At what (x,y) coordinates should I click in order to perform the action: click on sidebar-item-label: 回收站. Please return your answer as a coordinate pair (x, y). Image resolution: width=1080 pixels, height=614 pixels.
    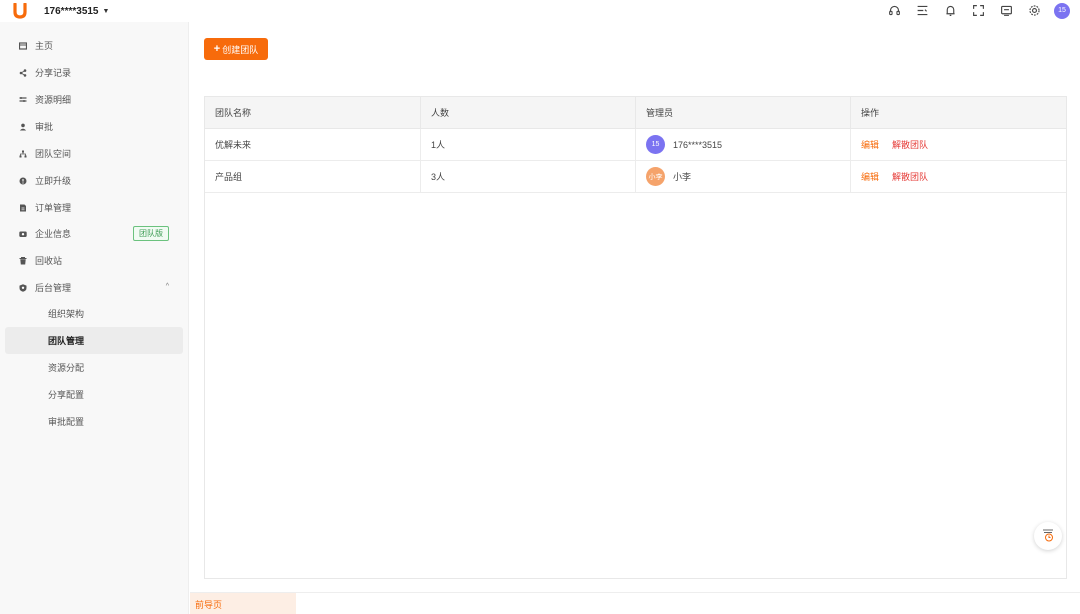
    Looking at the image, I should click on (49, 261).